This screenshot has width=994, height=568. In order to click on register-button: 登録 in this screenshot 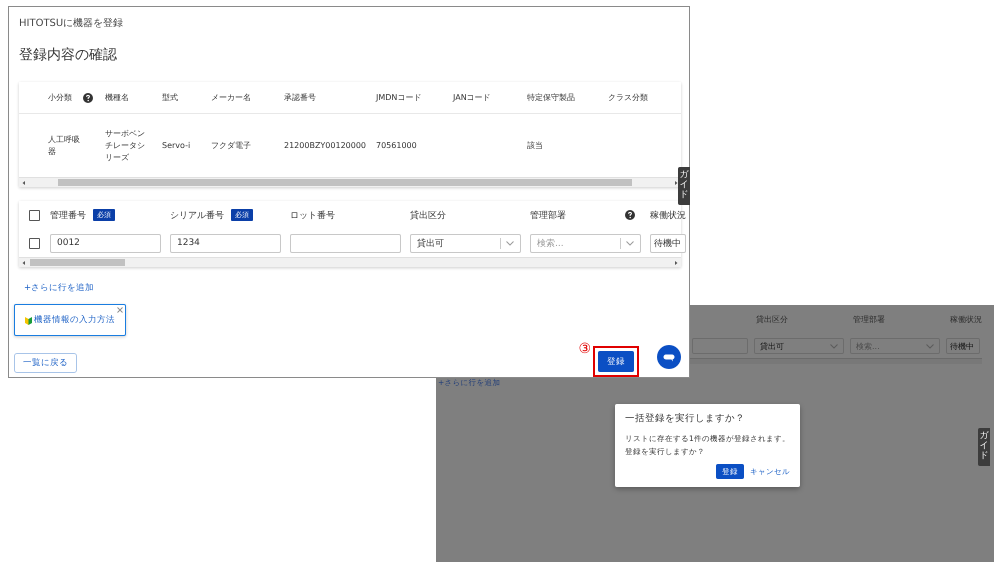, I will do `click(616, 361)`.